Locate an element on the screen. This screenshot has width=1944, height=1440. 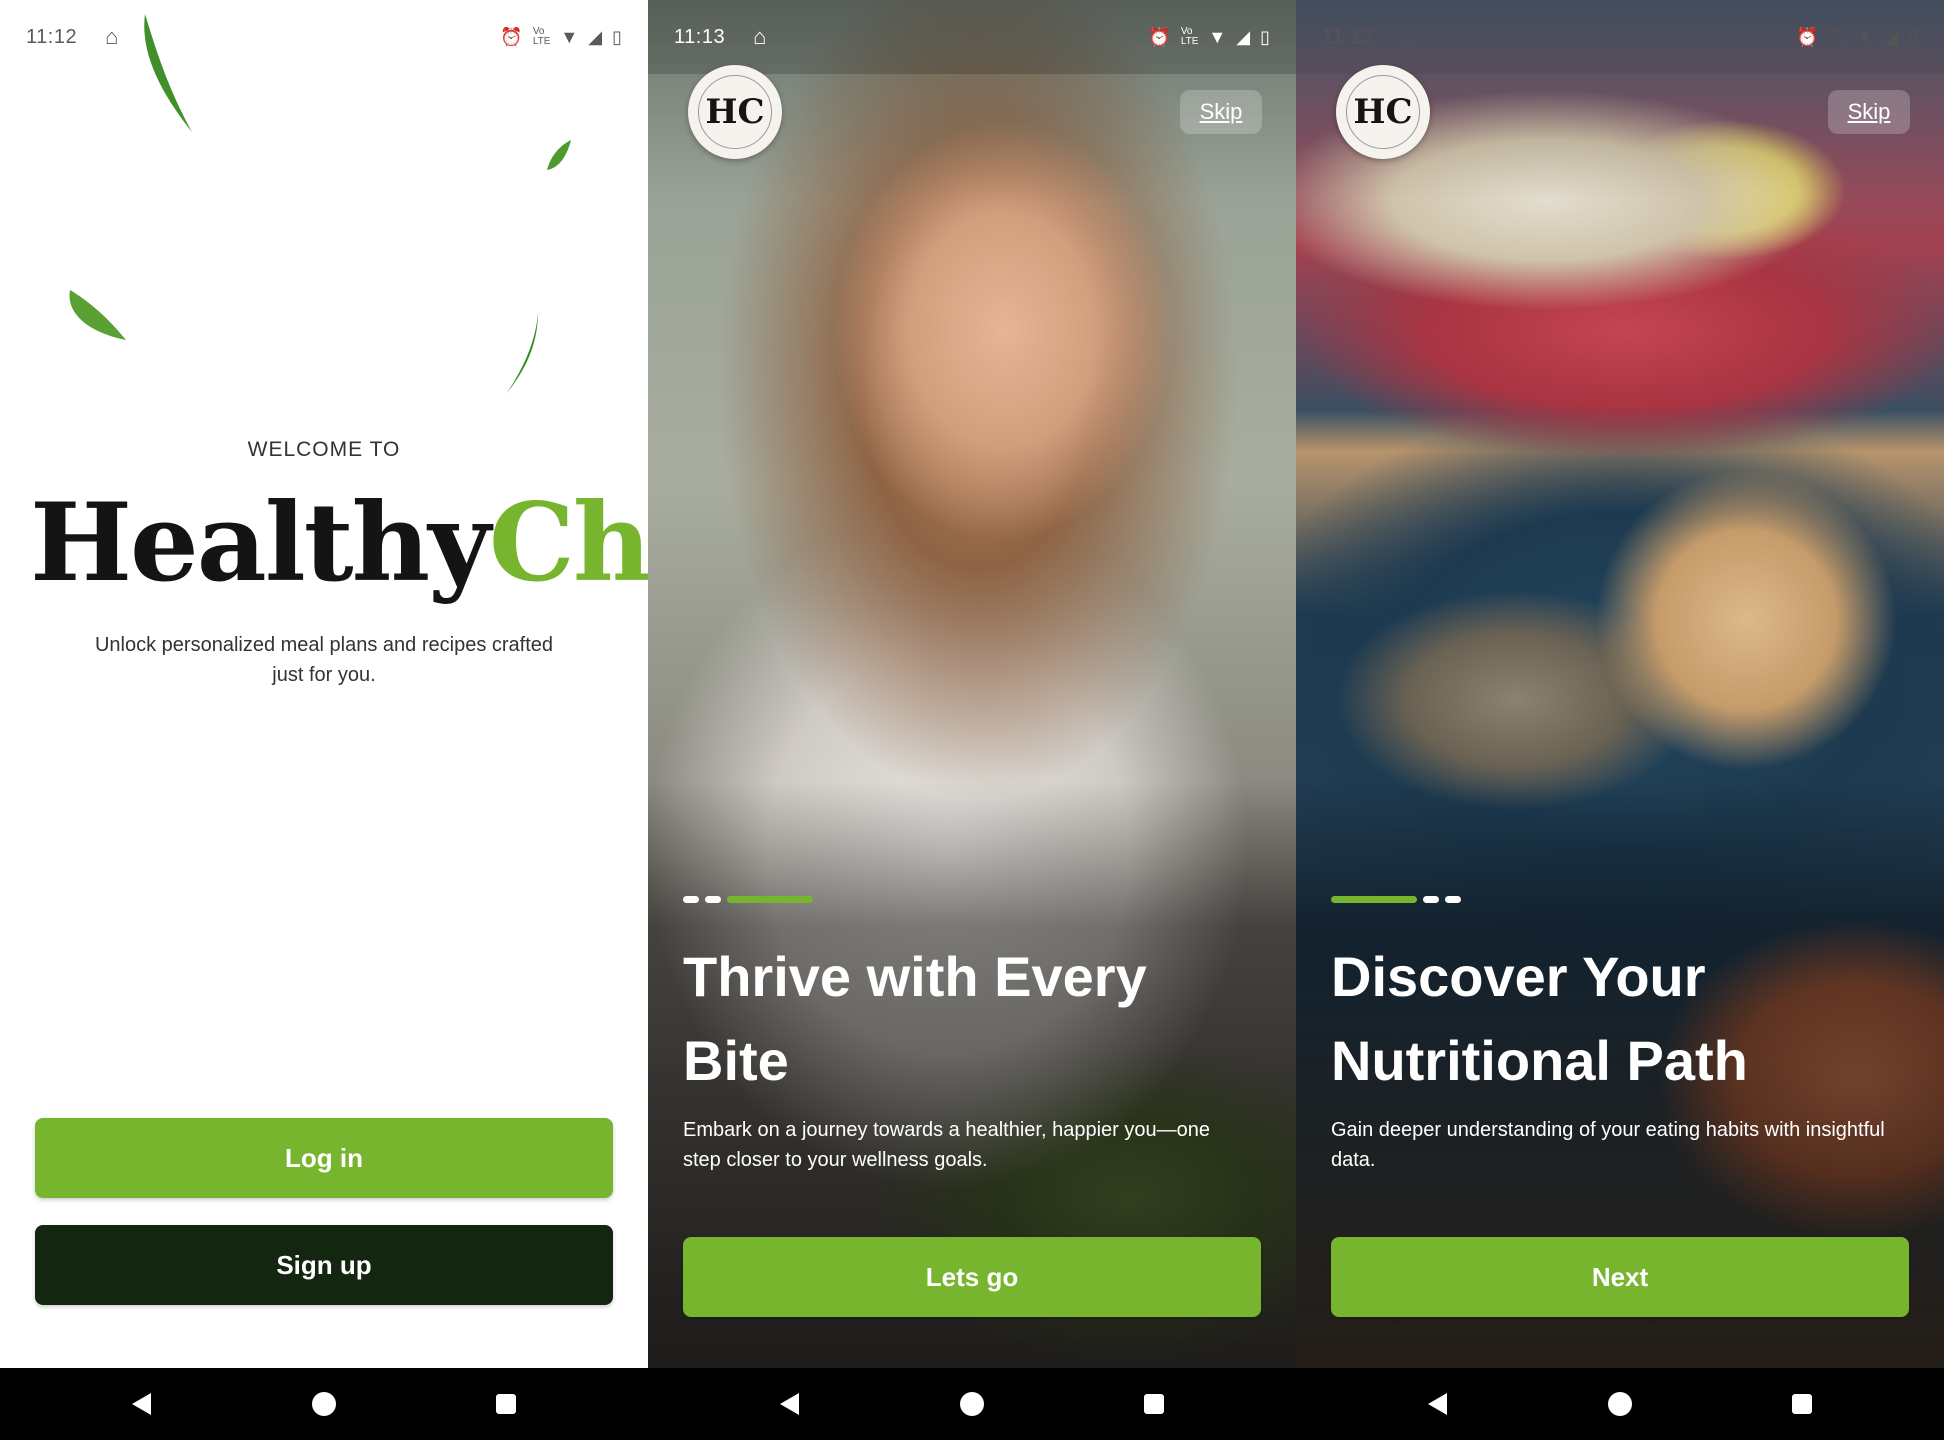
onboarding-heading: Thrive with Every Bite is located at coordinates (915, 1018).